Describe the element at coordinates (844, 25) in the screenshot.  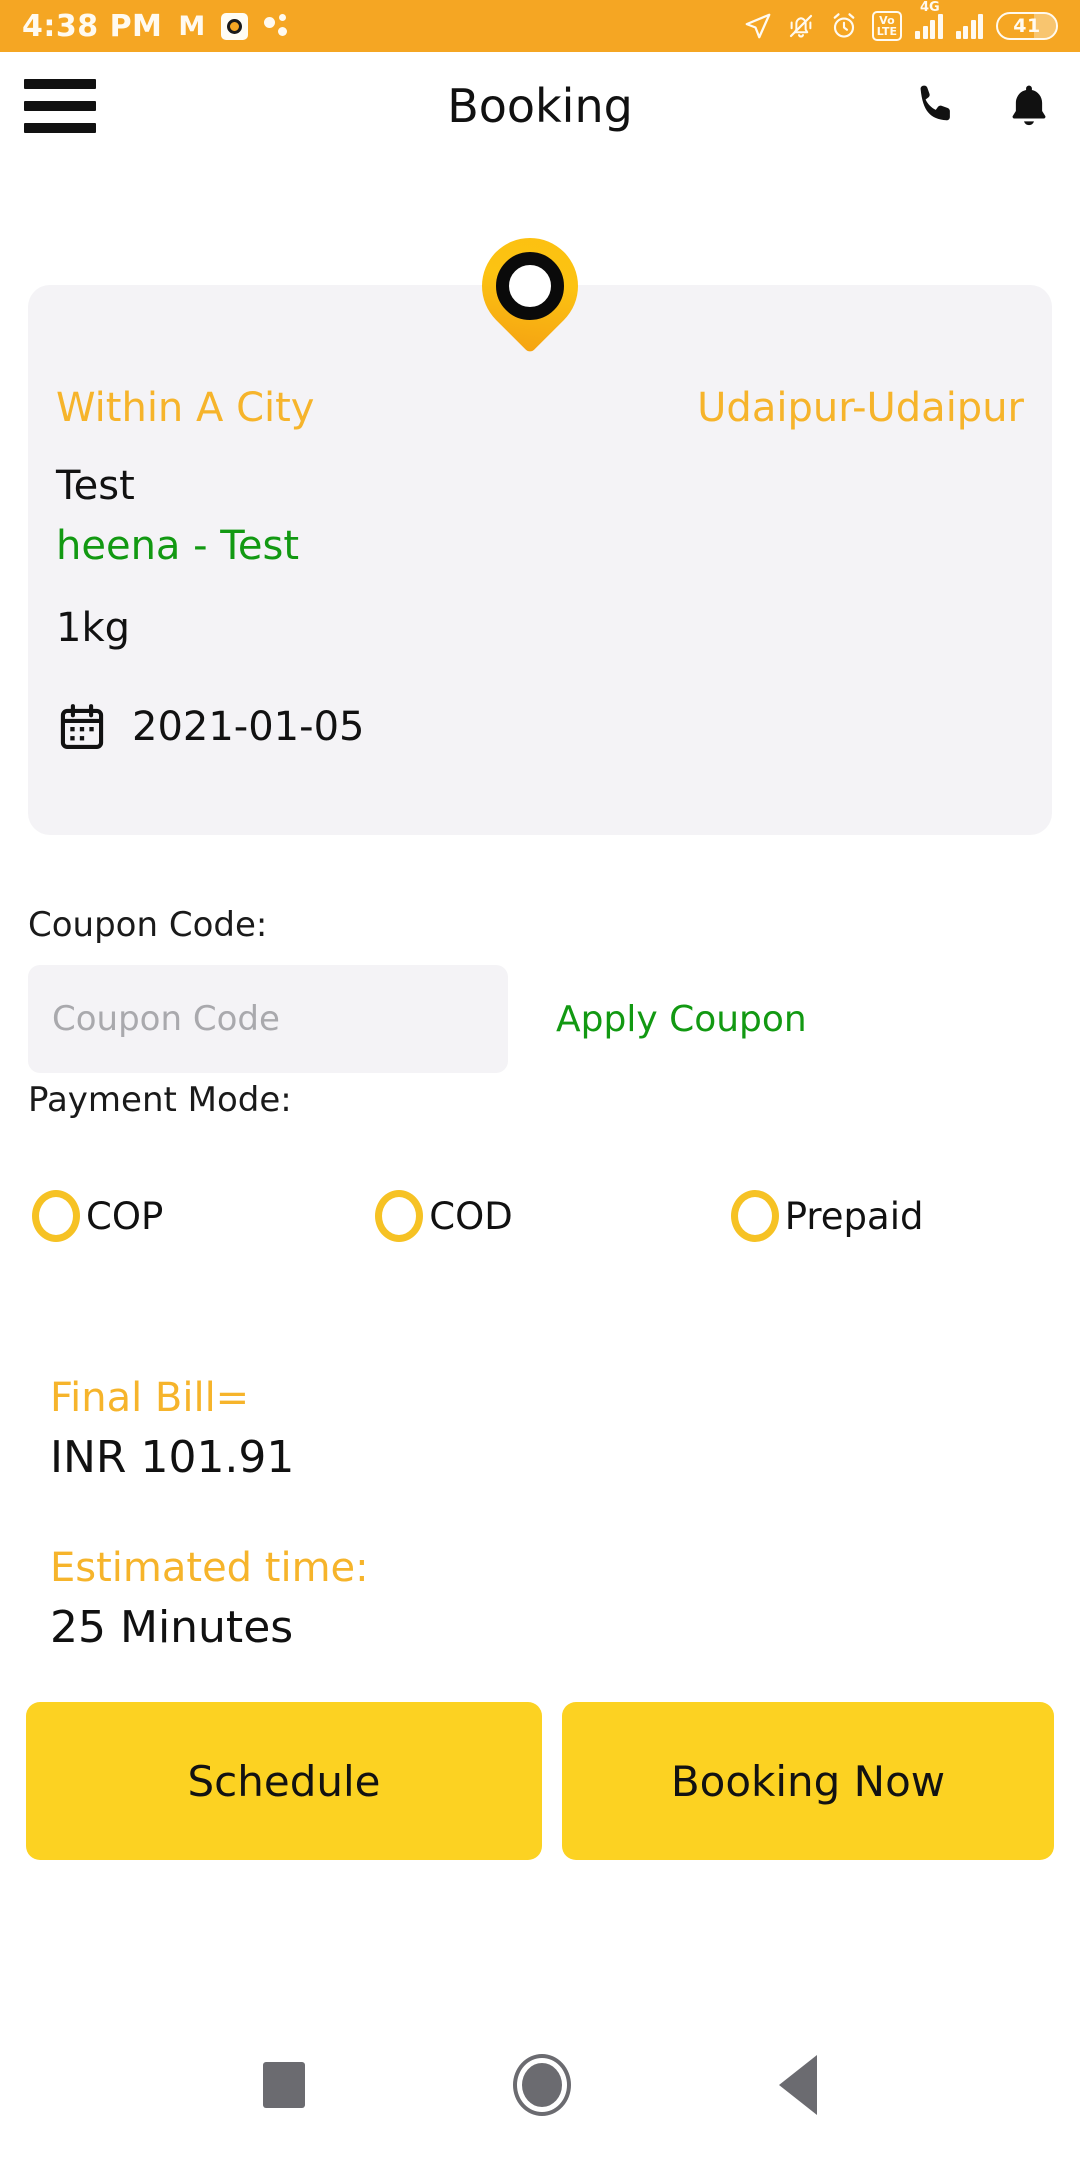
I see `alarm-icon` at that location.